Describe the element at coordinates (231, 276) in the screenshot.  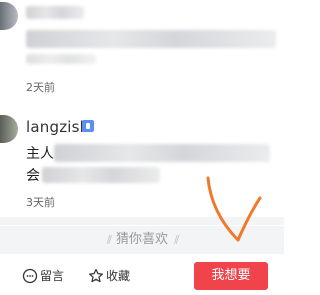
I see `want-button: 我想要` at that location.